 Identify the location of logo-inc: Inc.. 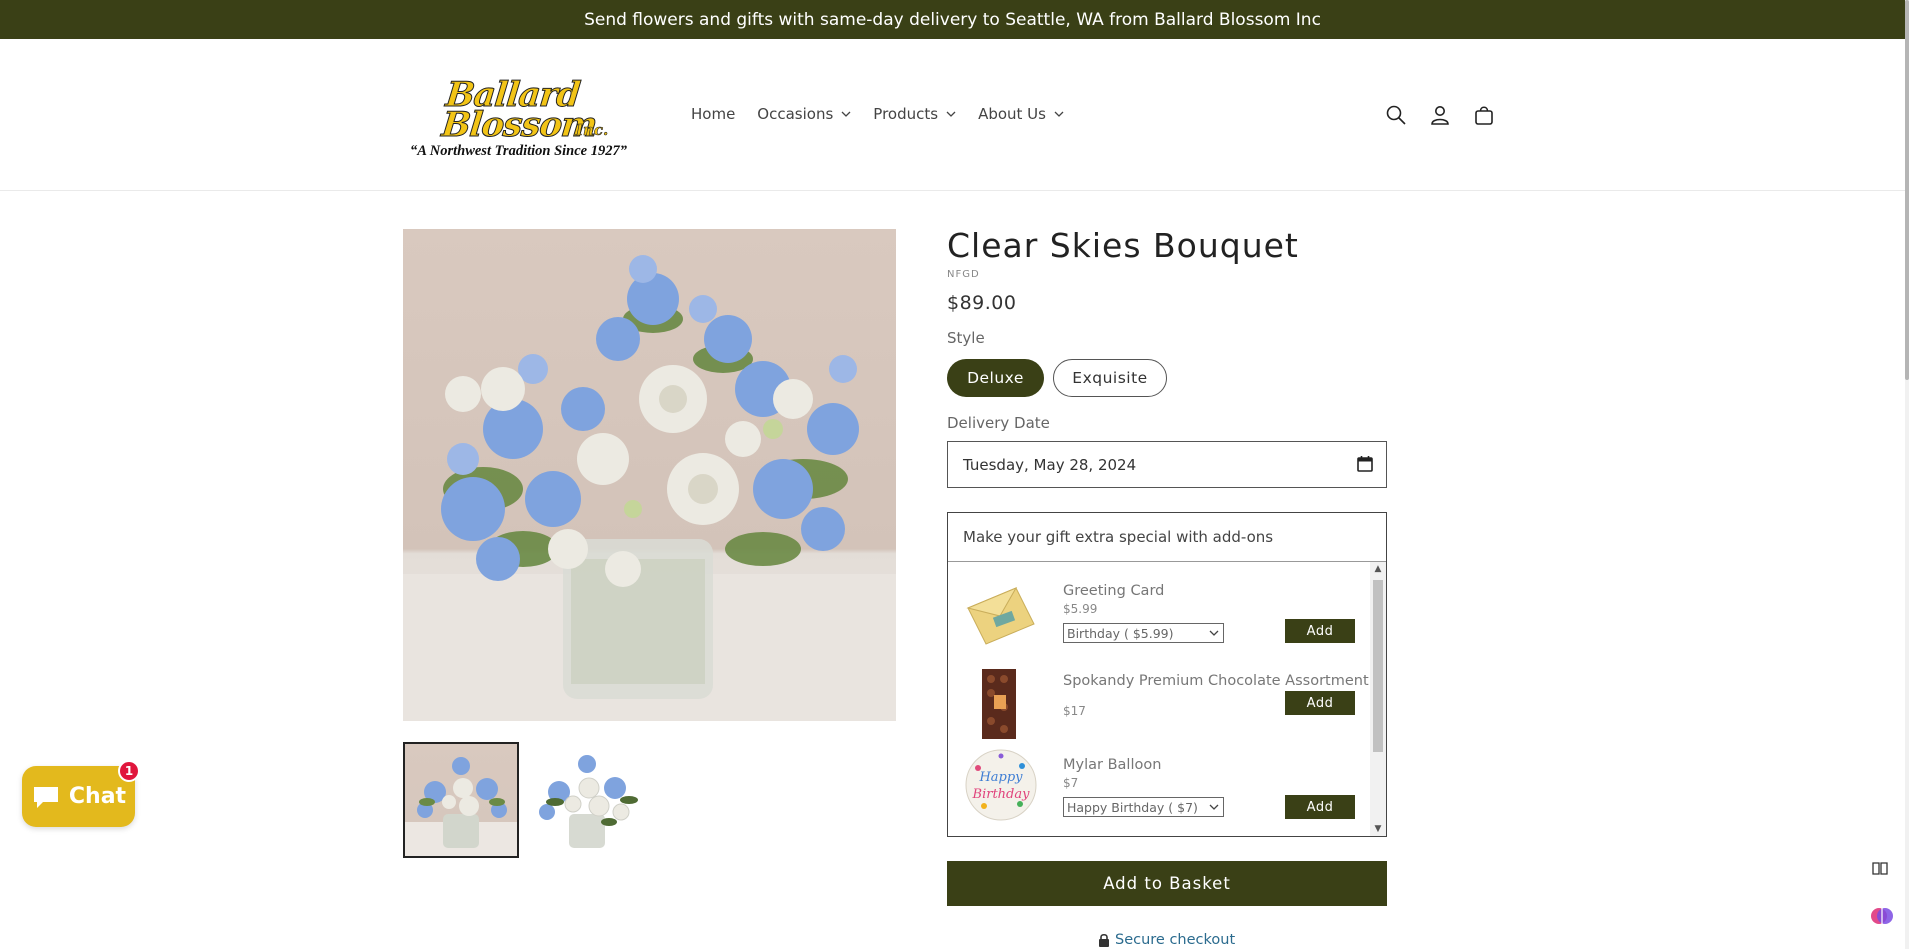
(592, 130).